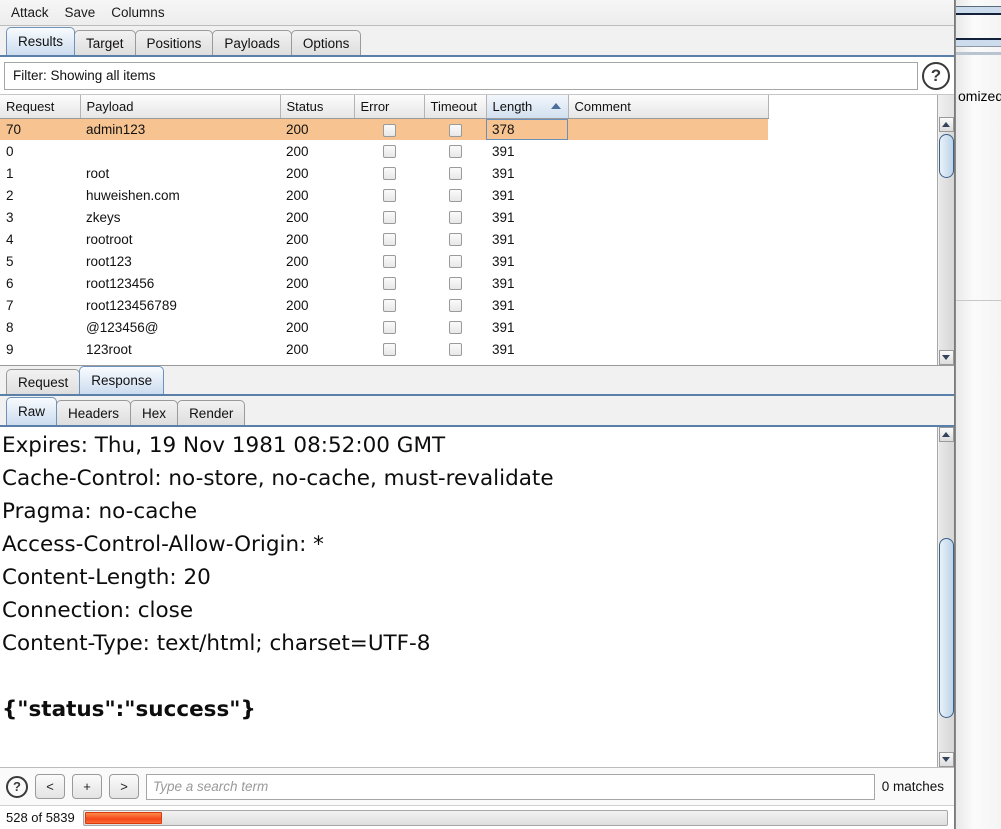  Describe the element at coordinates (946, 628) in the screenshot. I see `response-scroll-thumb` at that location.